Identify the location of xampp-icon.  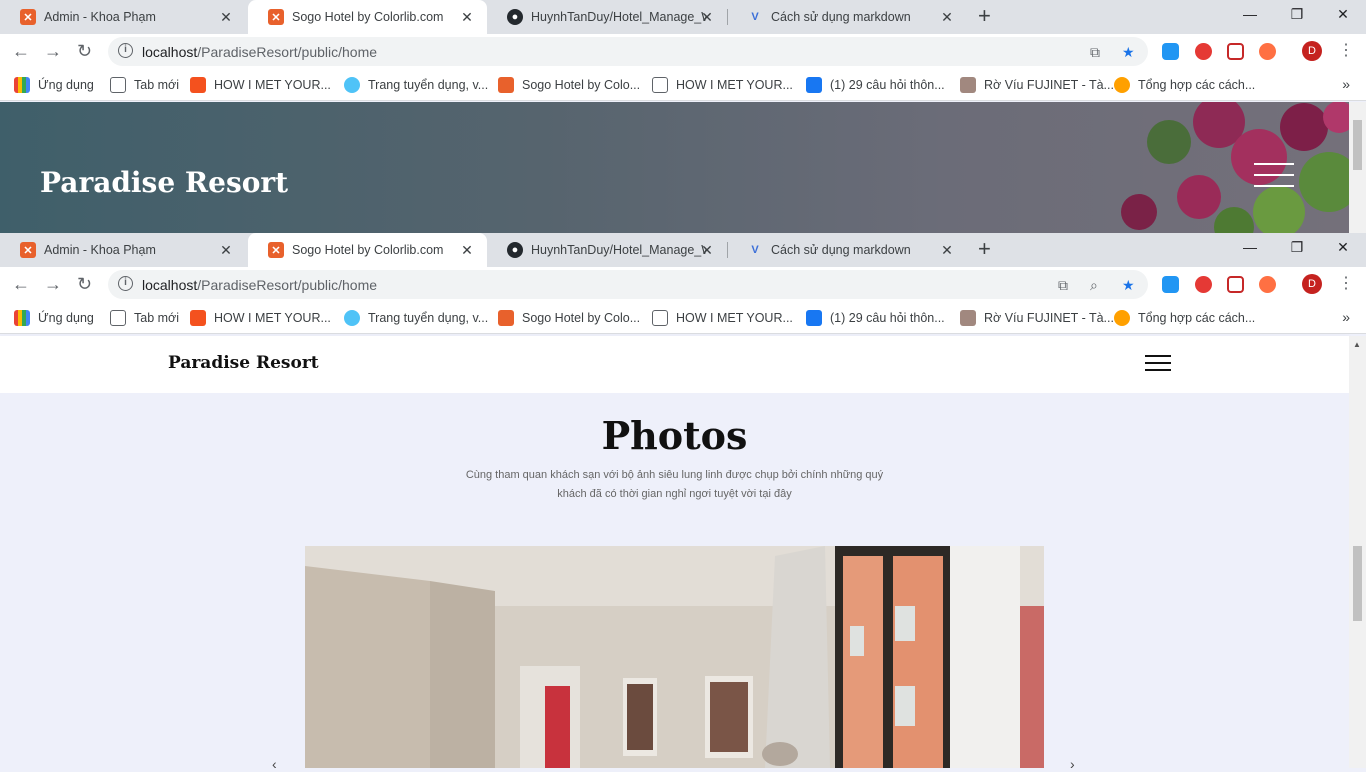
(506, 318).